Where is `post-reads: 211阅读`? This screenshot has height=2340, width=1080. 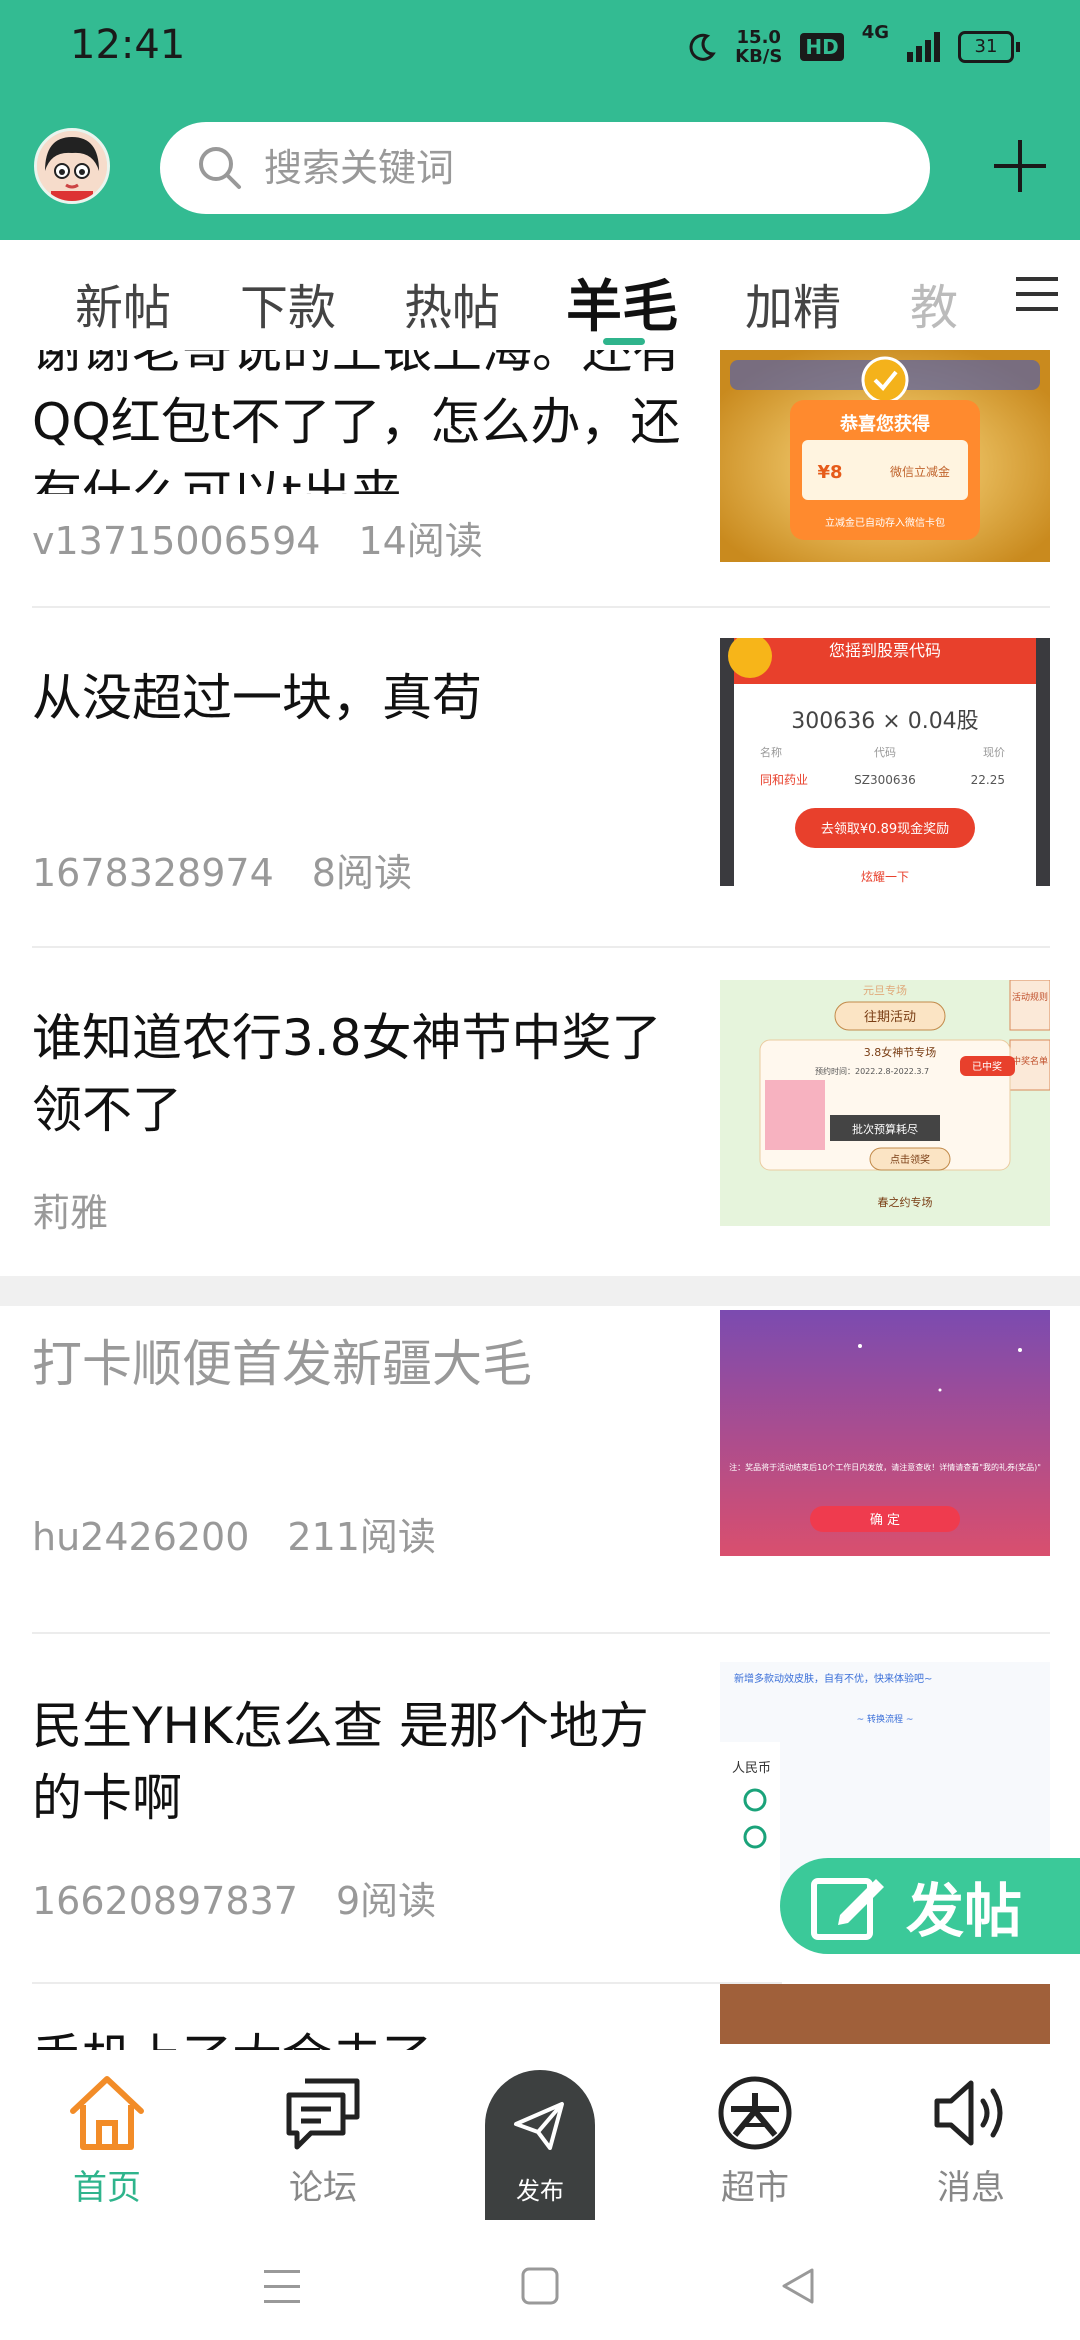 post-reads: 211阅读 is located at coordinates (361, 1537).